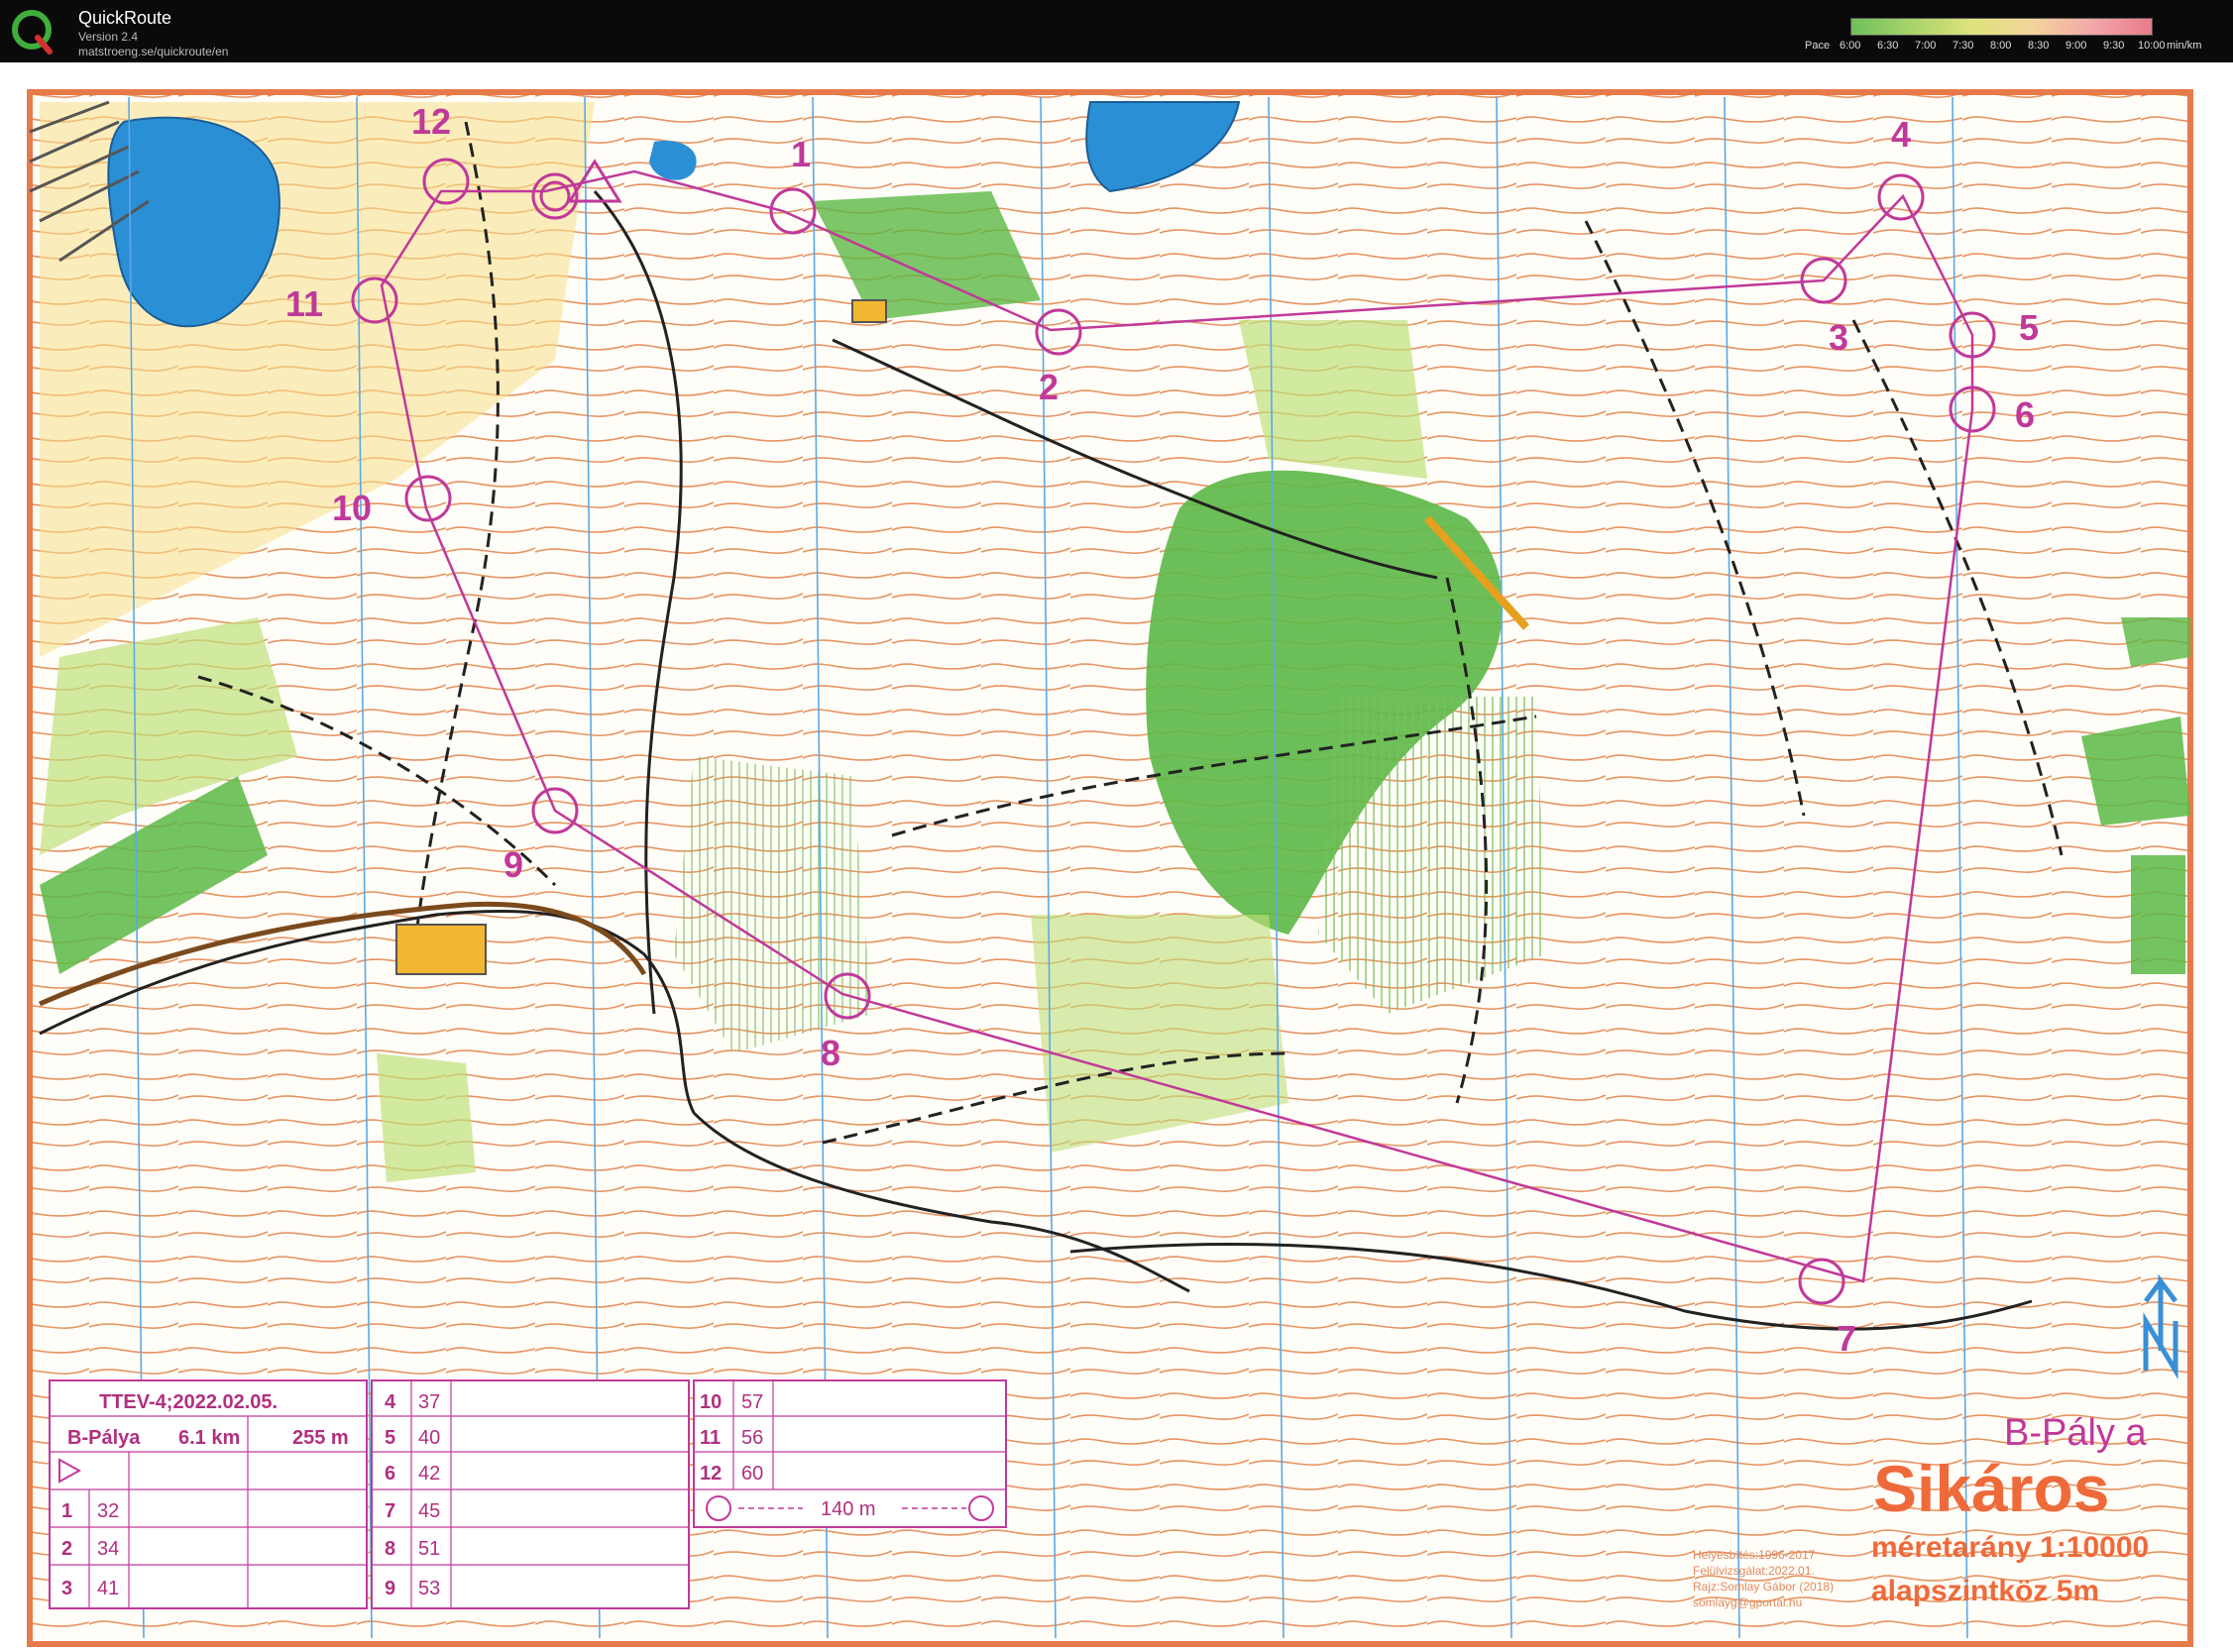 This screenshot has width=2233, height=1652. Describe the element at coordinates (109, 37) in the screenshot. I see `app-version: Version 2.4` at that location.